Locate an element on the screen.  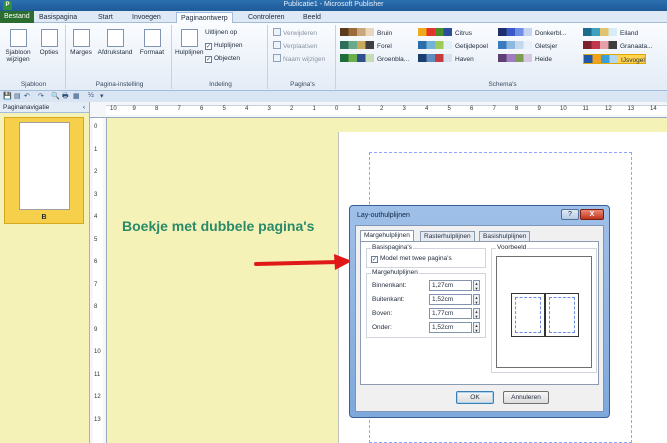
close-button: X is located at coordinates (592, 214).